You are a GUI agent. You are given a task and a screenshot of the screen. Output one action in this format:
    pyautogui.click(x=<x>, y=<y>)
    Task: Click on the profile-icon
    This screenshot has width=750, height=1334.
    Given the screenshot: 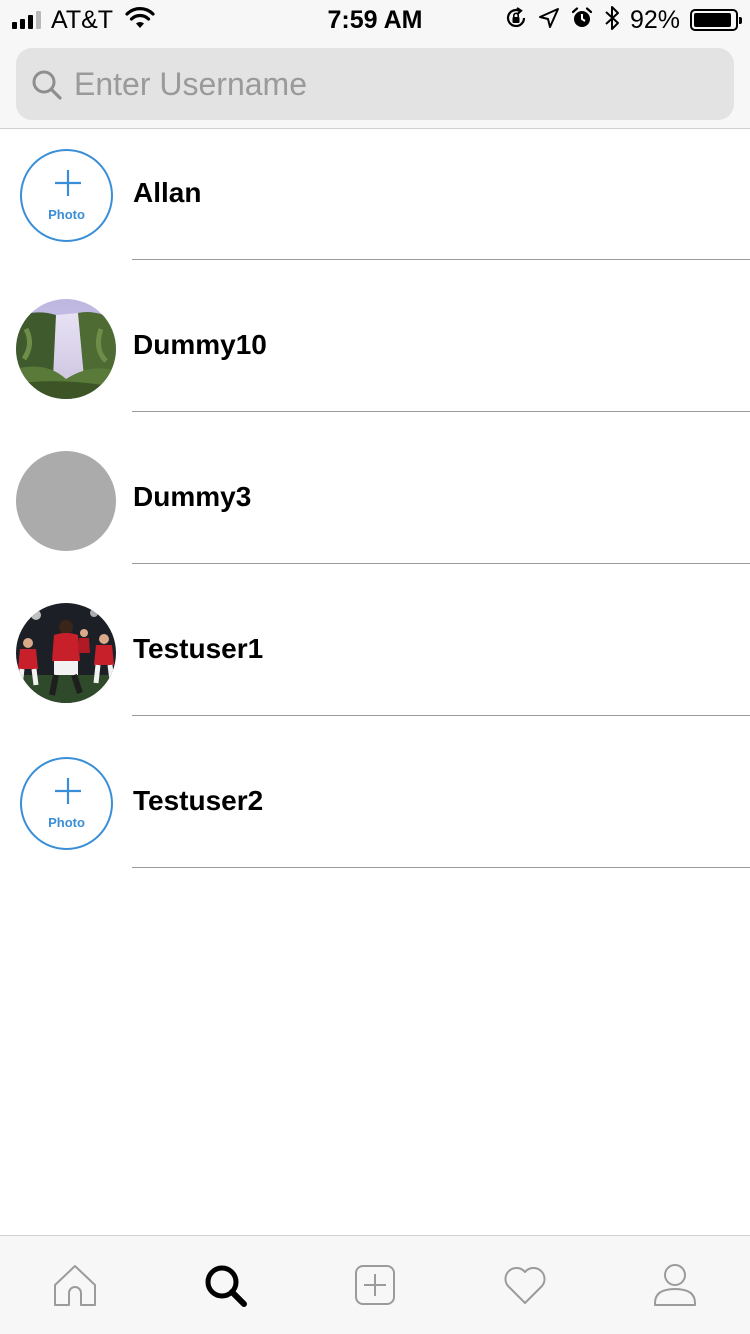 What is the action you would take?
    pyautogui.click(x=675, y=1285)
    